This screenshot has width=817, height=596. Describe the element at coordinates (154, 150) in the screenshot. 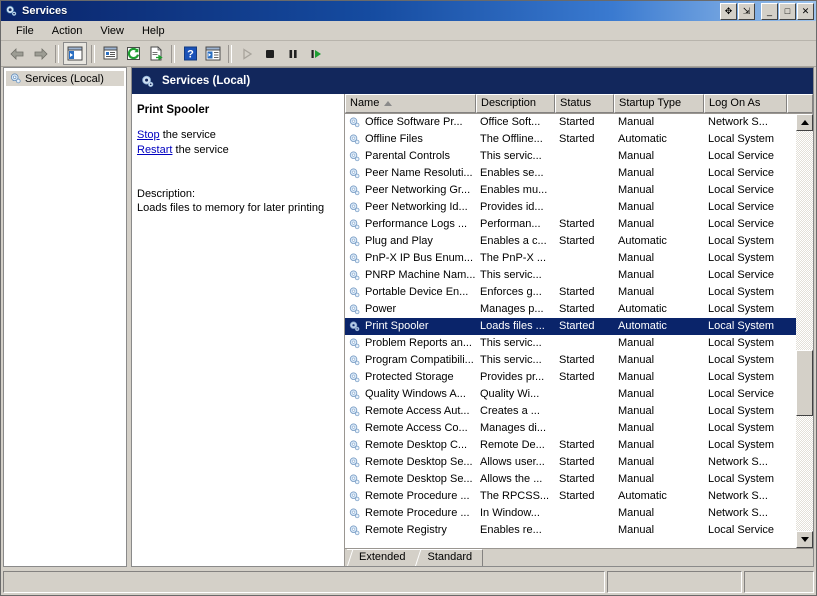

I see `restart-service-link: Restart` at that location.